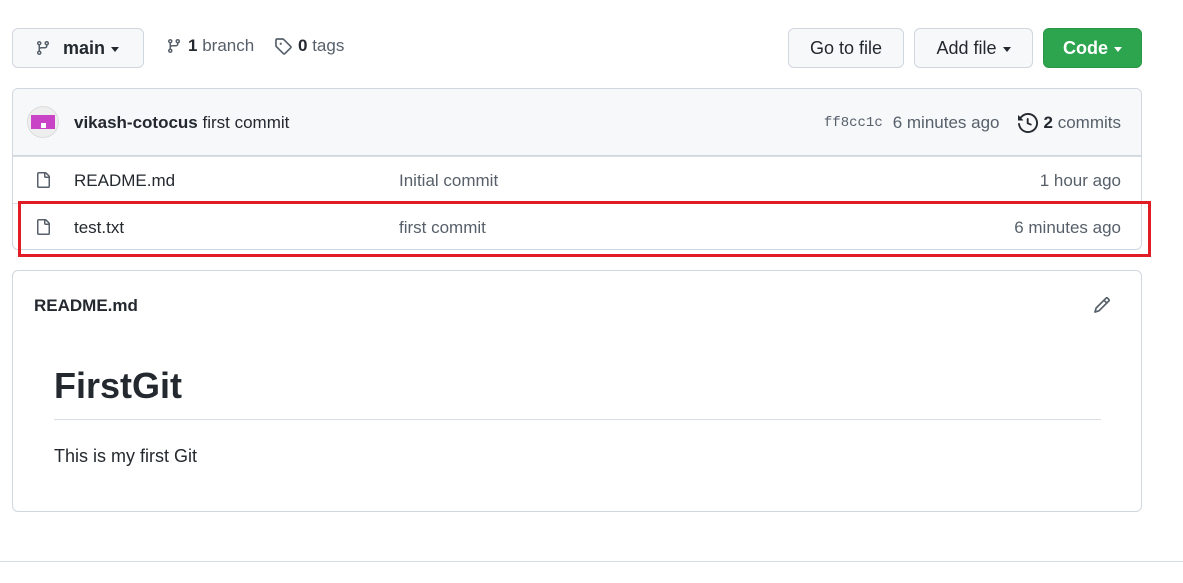 Image resolution: width=1183 pixels, height=583 pixels. Describe the element at coordinates (124, 181) in the screenshot. I see `file-name: README.md` at that location.